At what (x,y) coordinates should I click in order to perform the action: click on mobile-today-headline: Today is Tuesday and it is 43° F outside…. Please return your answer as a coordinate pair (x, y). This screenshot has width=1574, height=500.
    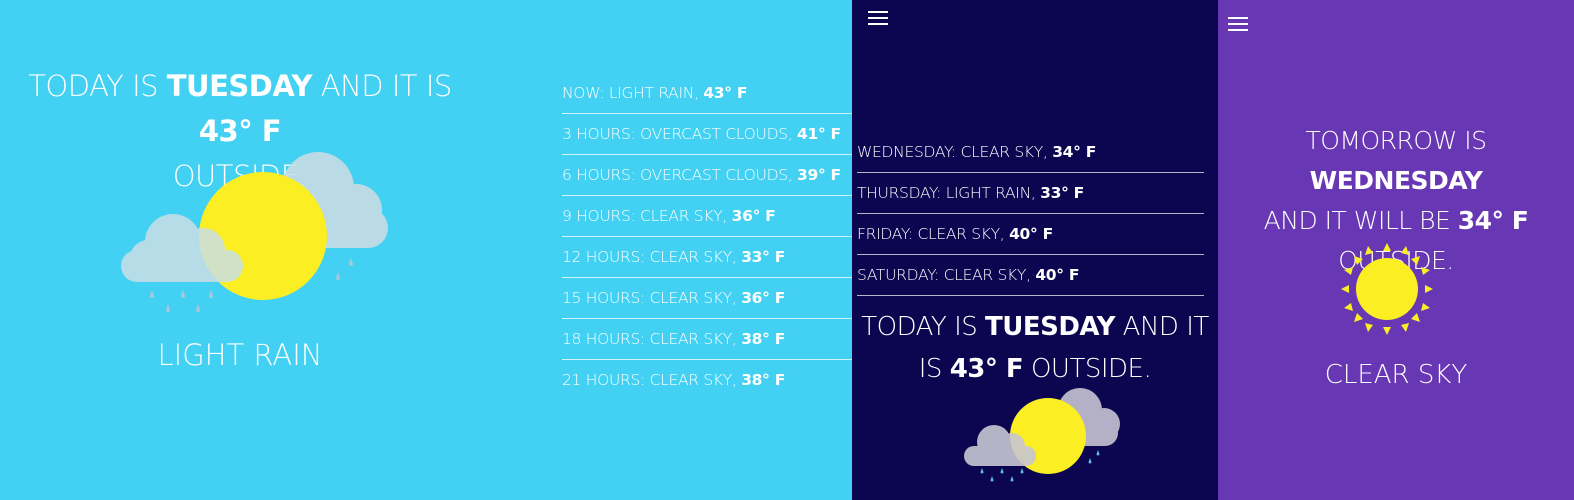
    Looking at the image, I should click on (1035, 348).